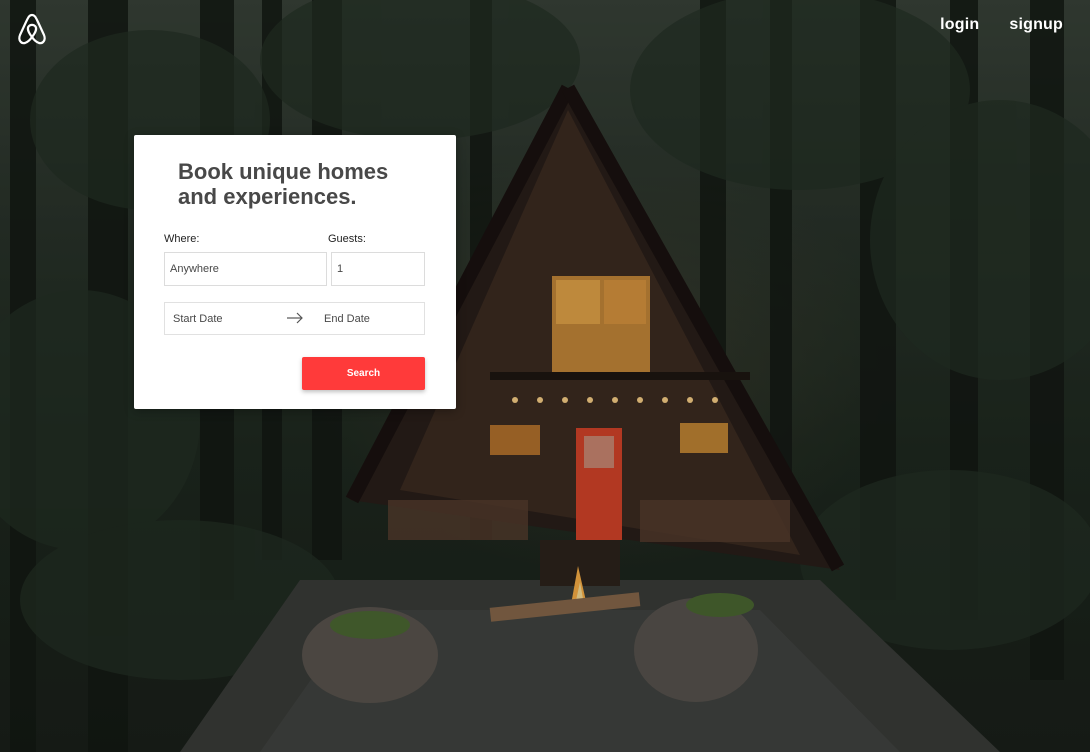  I want to click on date-range-picker: Start Date End Date, so click(294, 318).